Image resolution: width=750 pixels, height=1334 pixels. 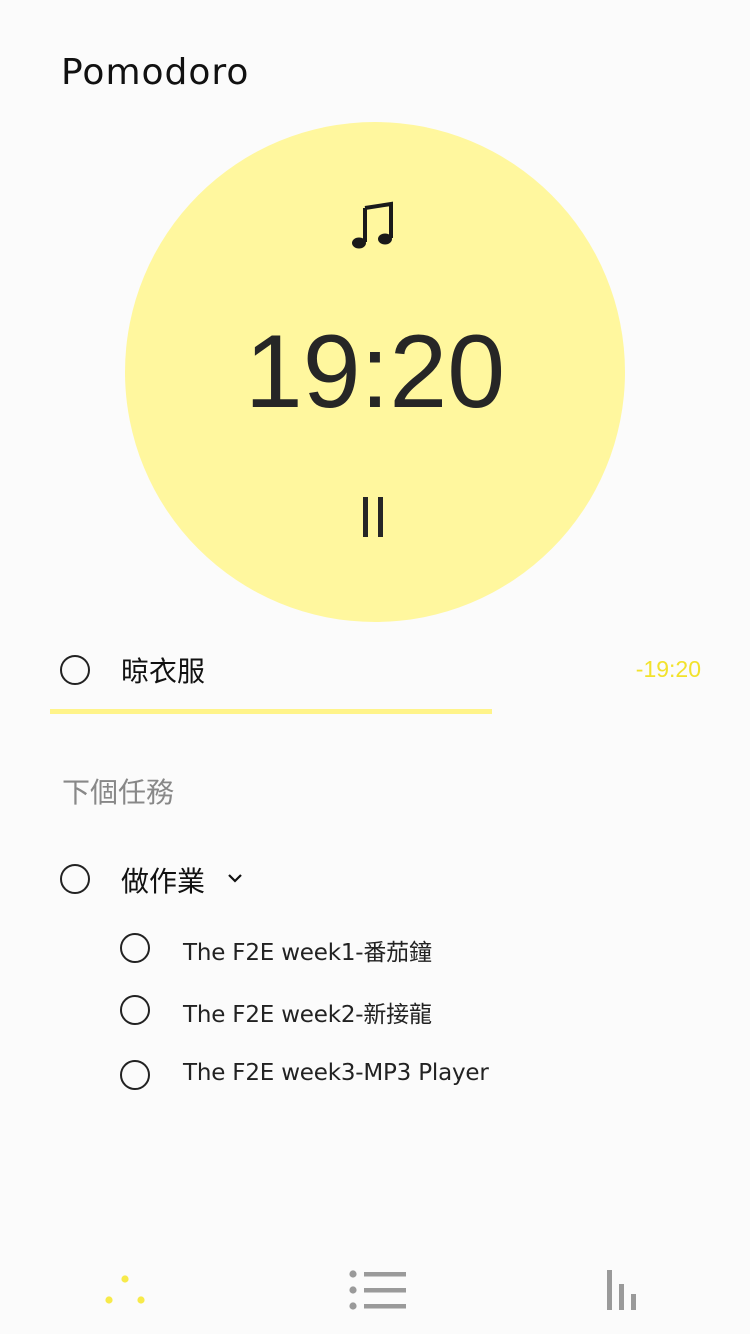 I want to click on subtask-label: The F2E week1-番茄鐘, so click(x=307, y=953).